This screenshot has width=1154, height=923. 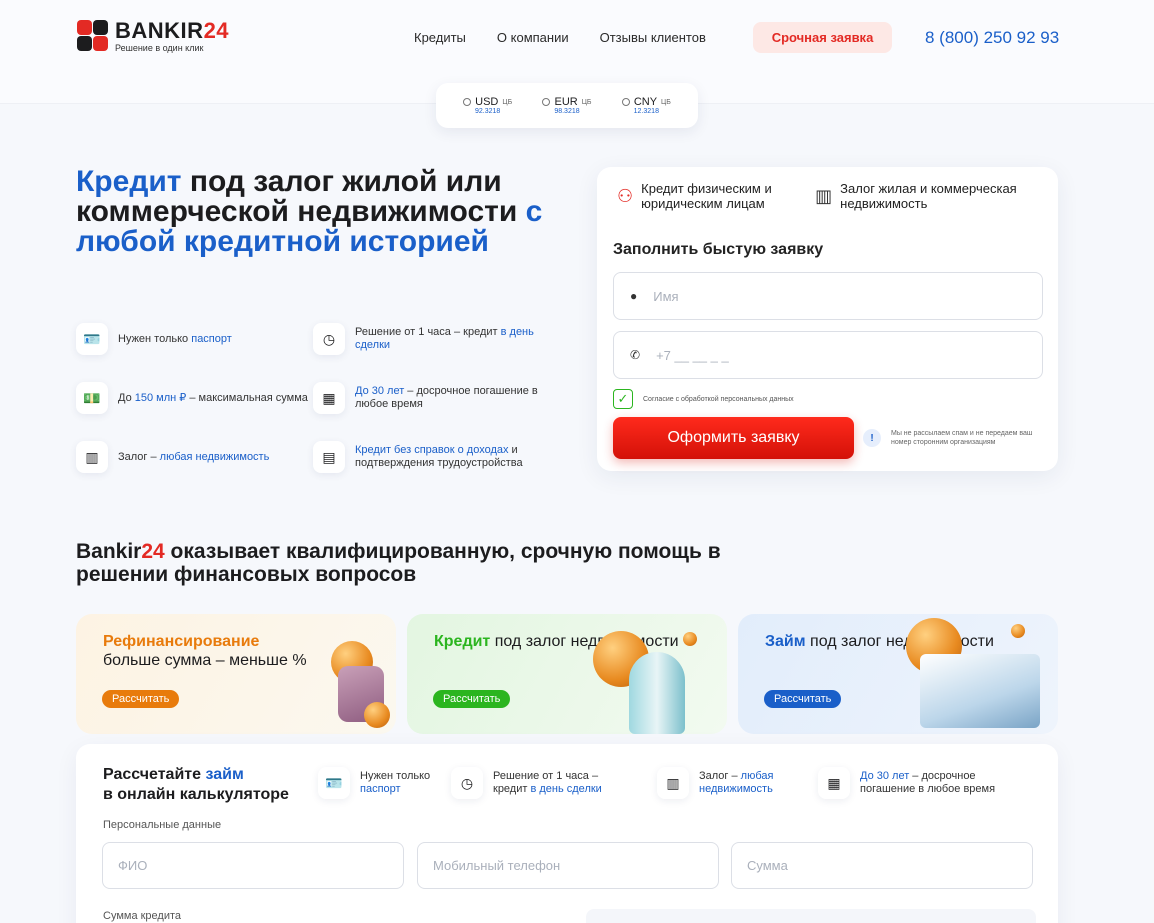 What do you see at coordinates (623, 399) in the screenshot?
I see `check-icon: ✓` at bounding box center [623, 399].